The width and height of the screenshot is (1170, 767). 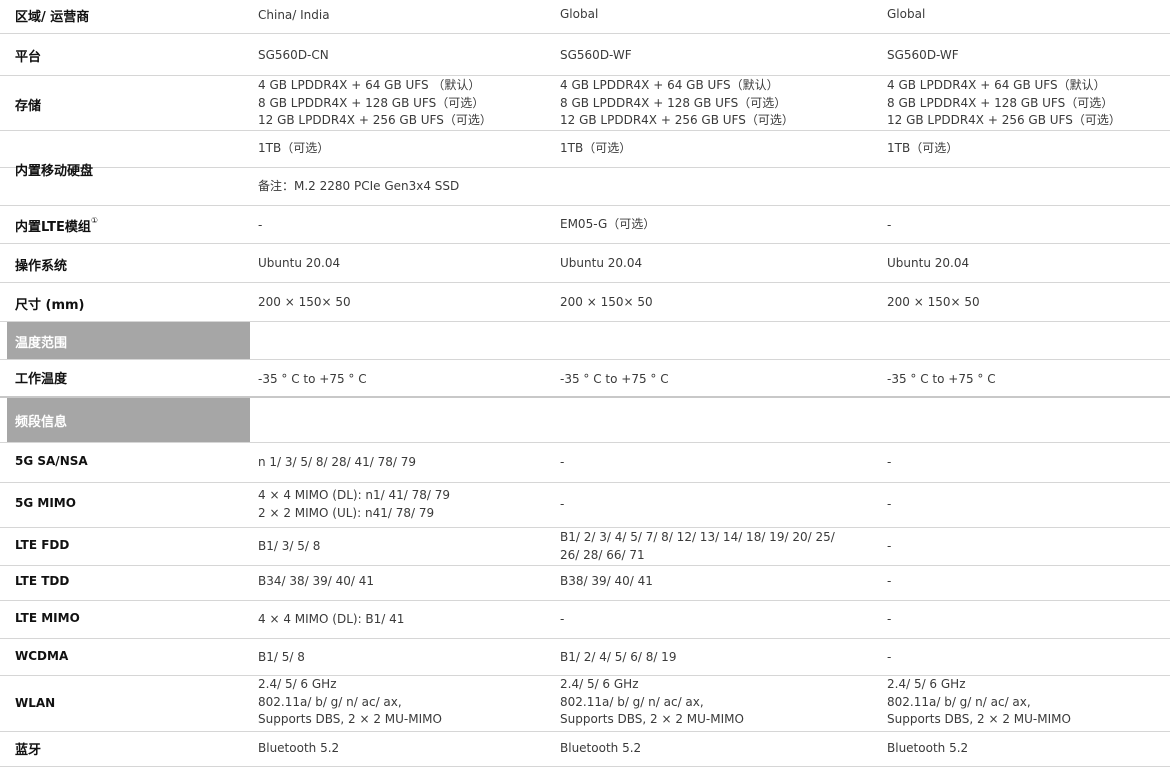 I want to click on table-row-platform: 平台 SG560D-CN SG560D-WF SG560D-WF, so click(x=585, y=55).